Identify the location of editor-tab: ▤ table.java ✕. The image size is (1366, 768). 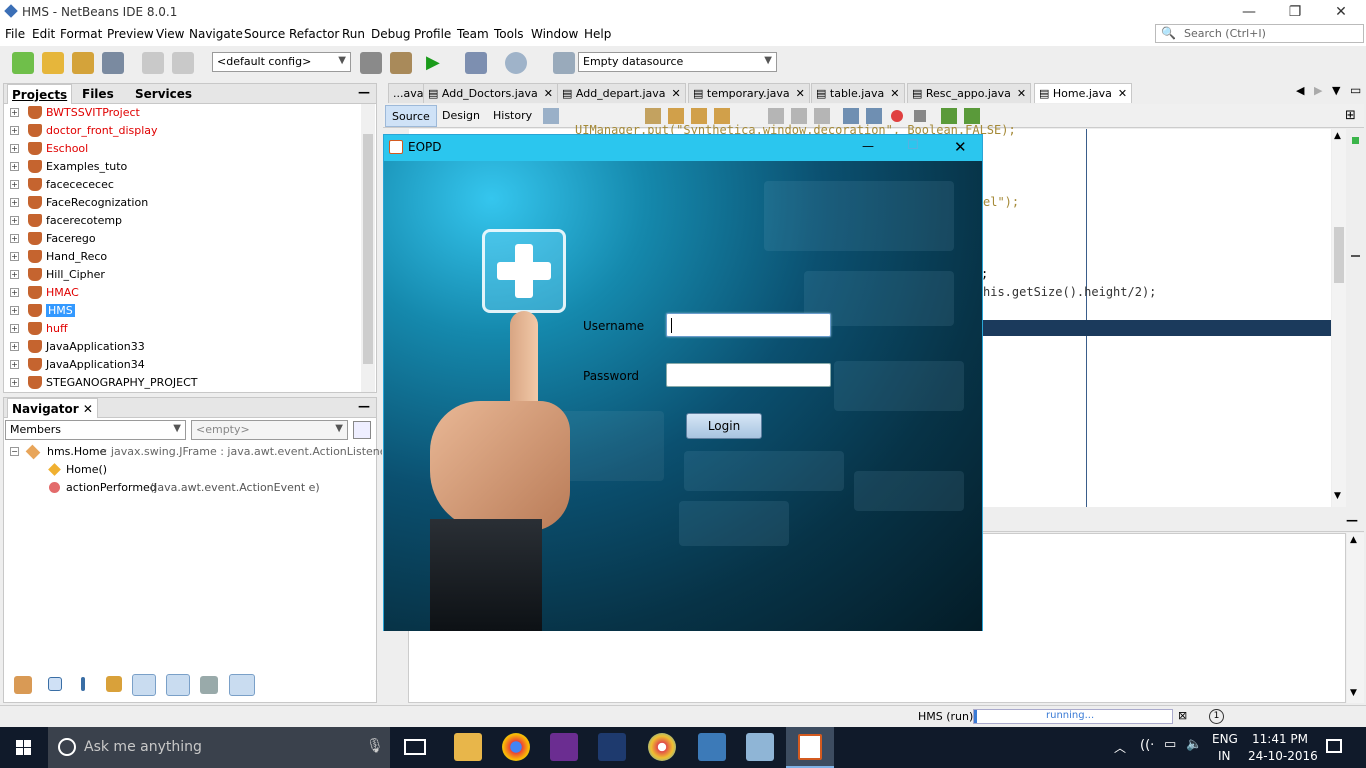
(858, 93).